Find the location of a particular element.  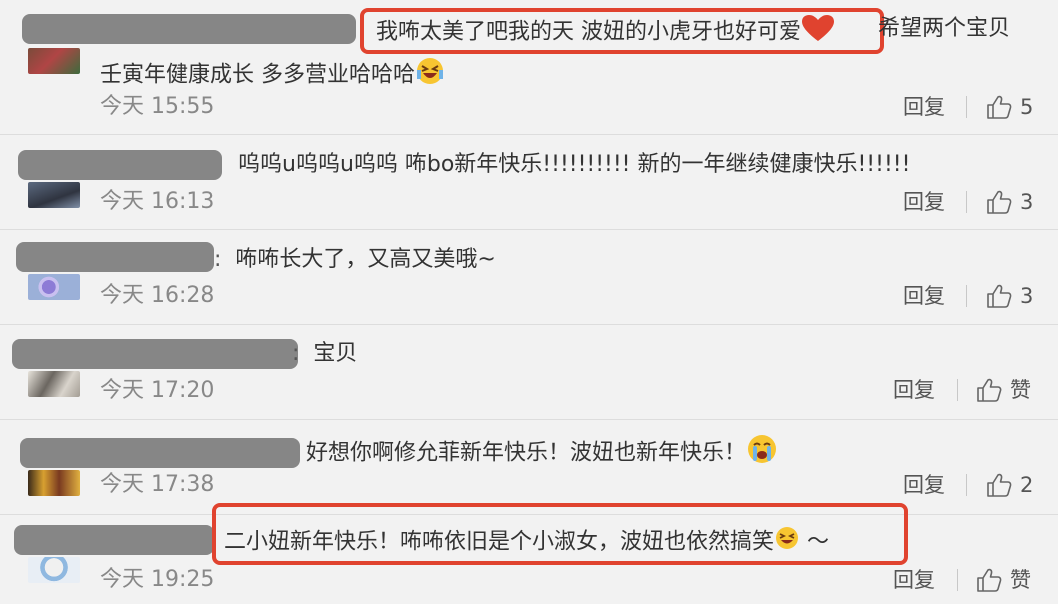

like-count: 2 is located at coordinates (1027, 485).